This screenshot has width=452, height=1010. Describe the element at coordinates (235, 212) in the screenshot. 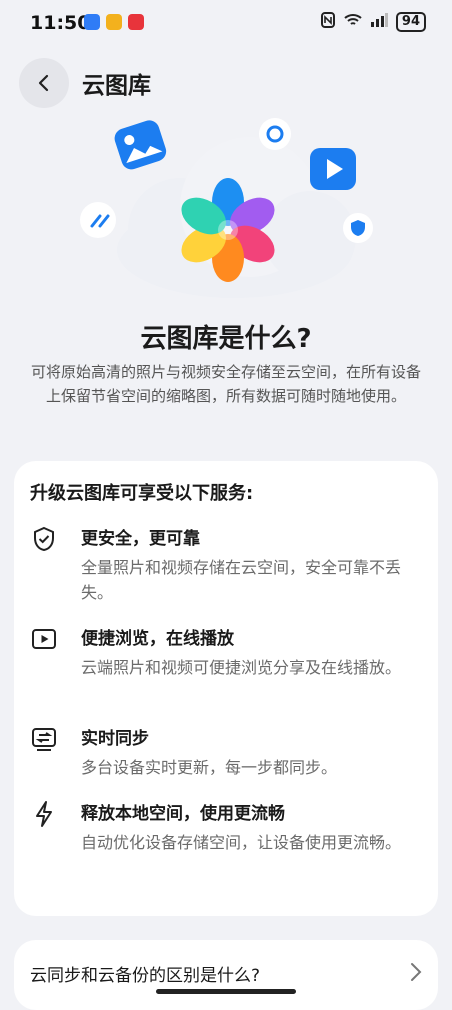

I see `hero-illustration` at that location.